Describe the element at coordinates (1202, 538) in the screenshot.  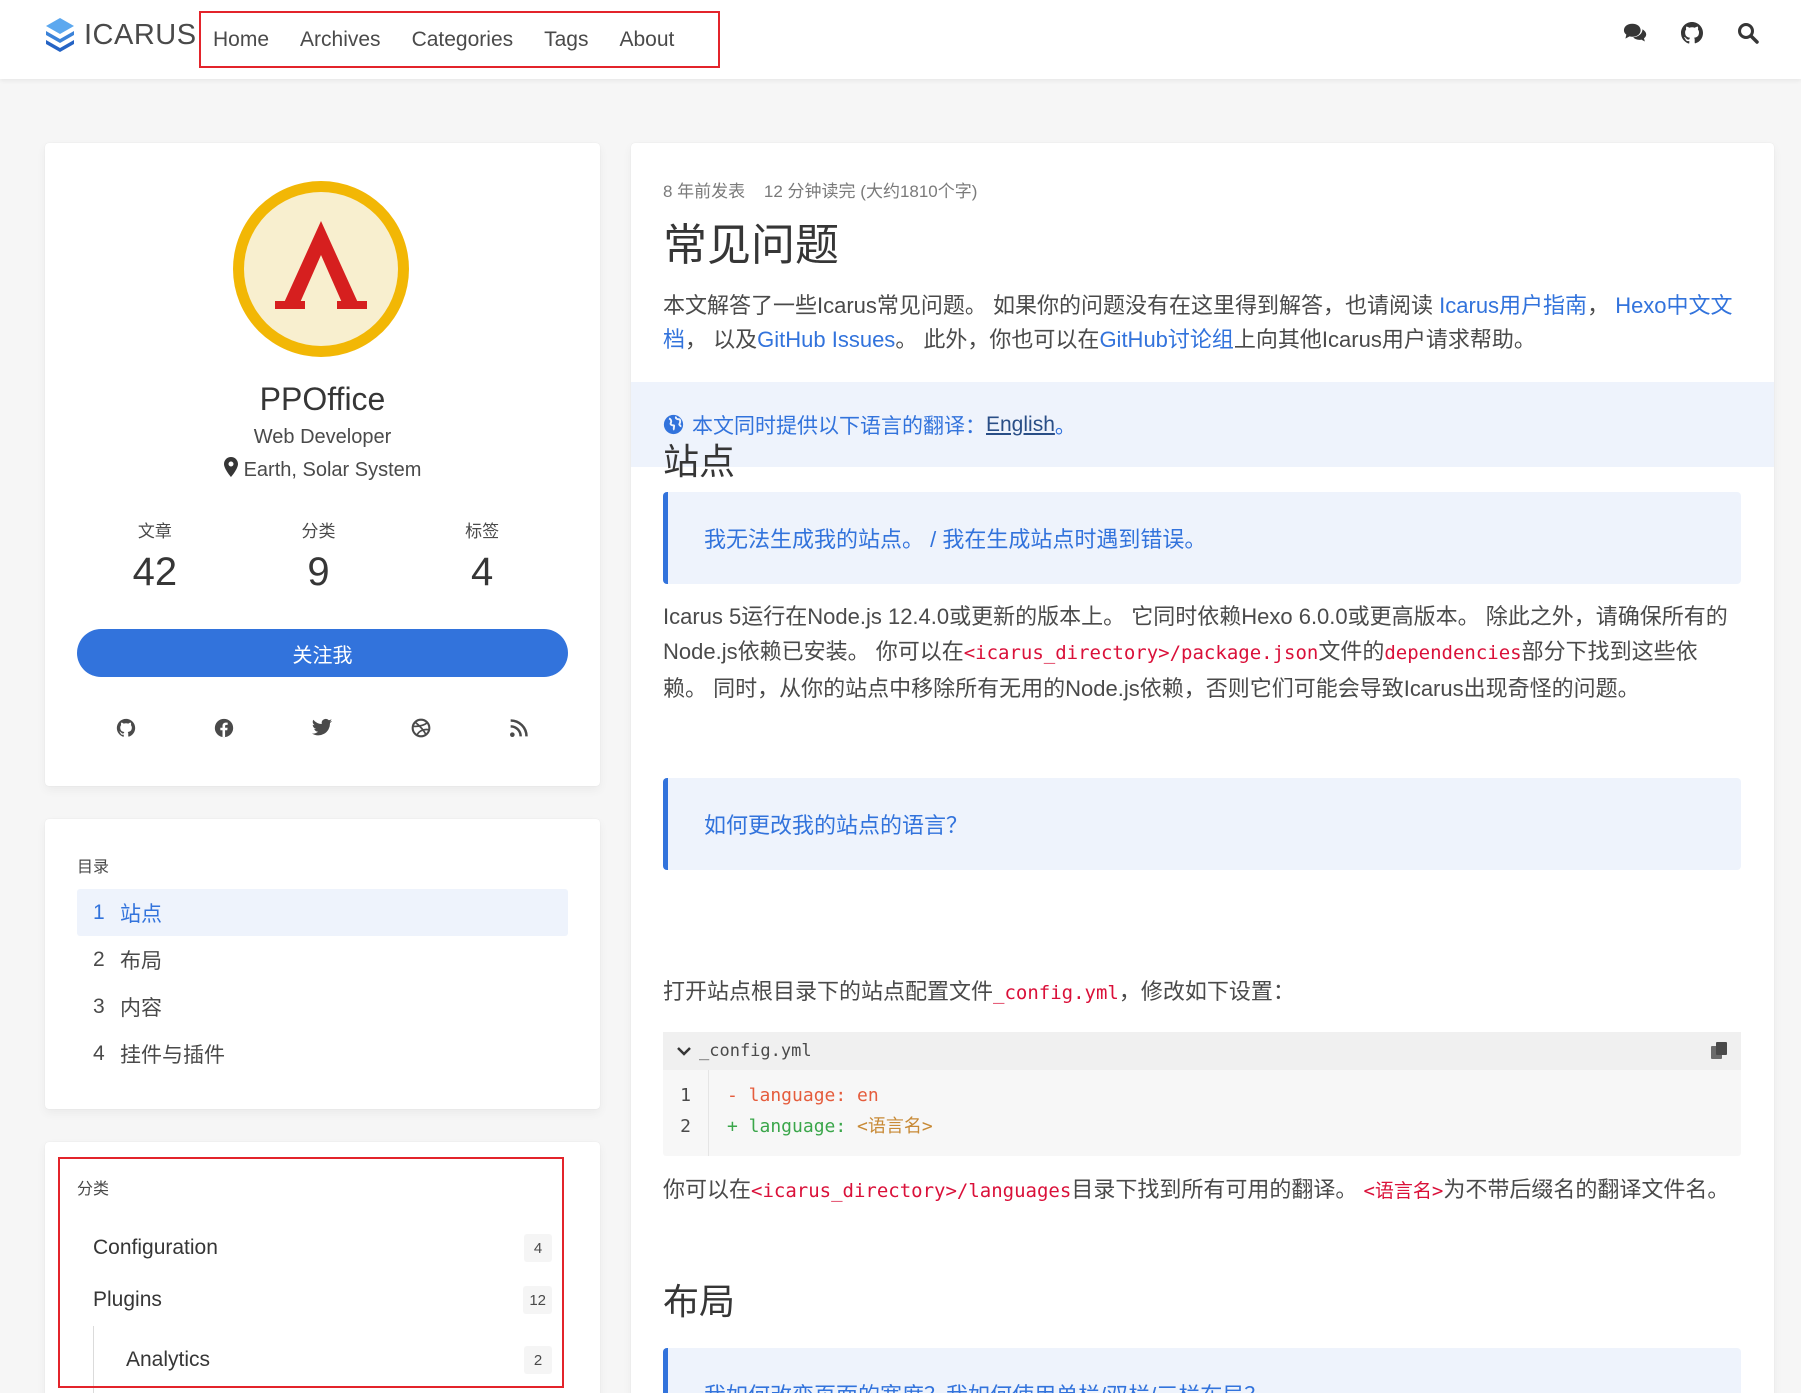
I see `question-box: 我无法生成我的站点。 / 我在生成站点时遇到错误。` at that location.